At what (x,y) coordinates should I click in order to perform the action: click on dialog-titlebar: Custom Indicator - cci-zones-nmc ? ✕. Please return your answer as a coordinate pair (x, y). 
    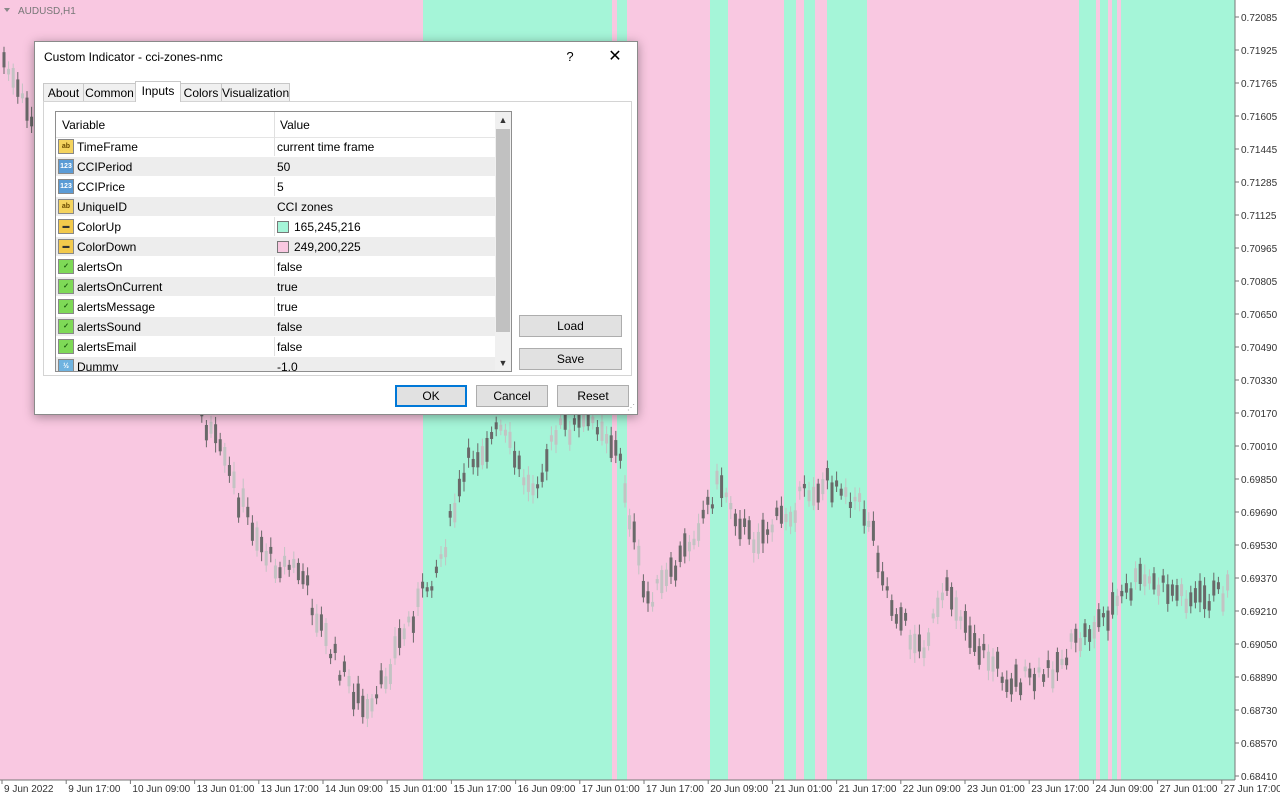
    Looking at the image, I should click on (336, 57).